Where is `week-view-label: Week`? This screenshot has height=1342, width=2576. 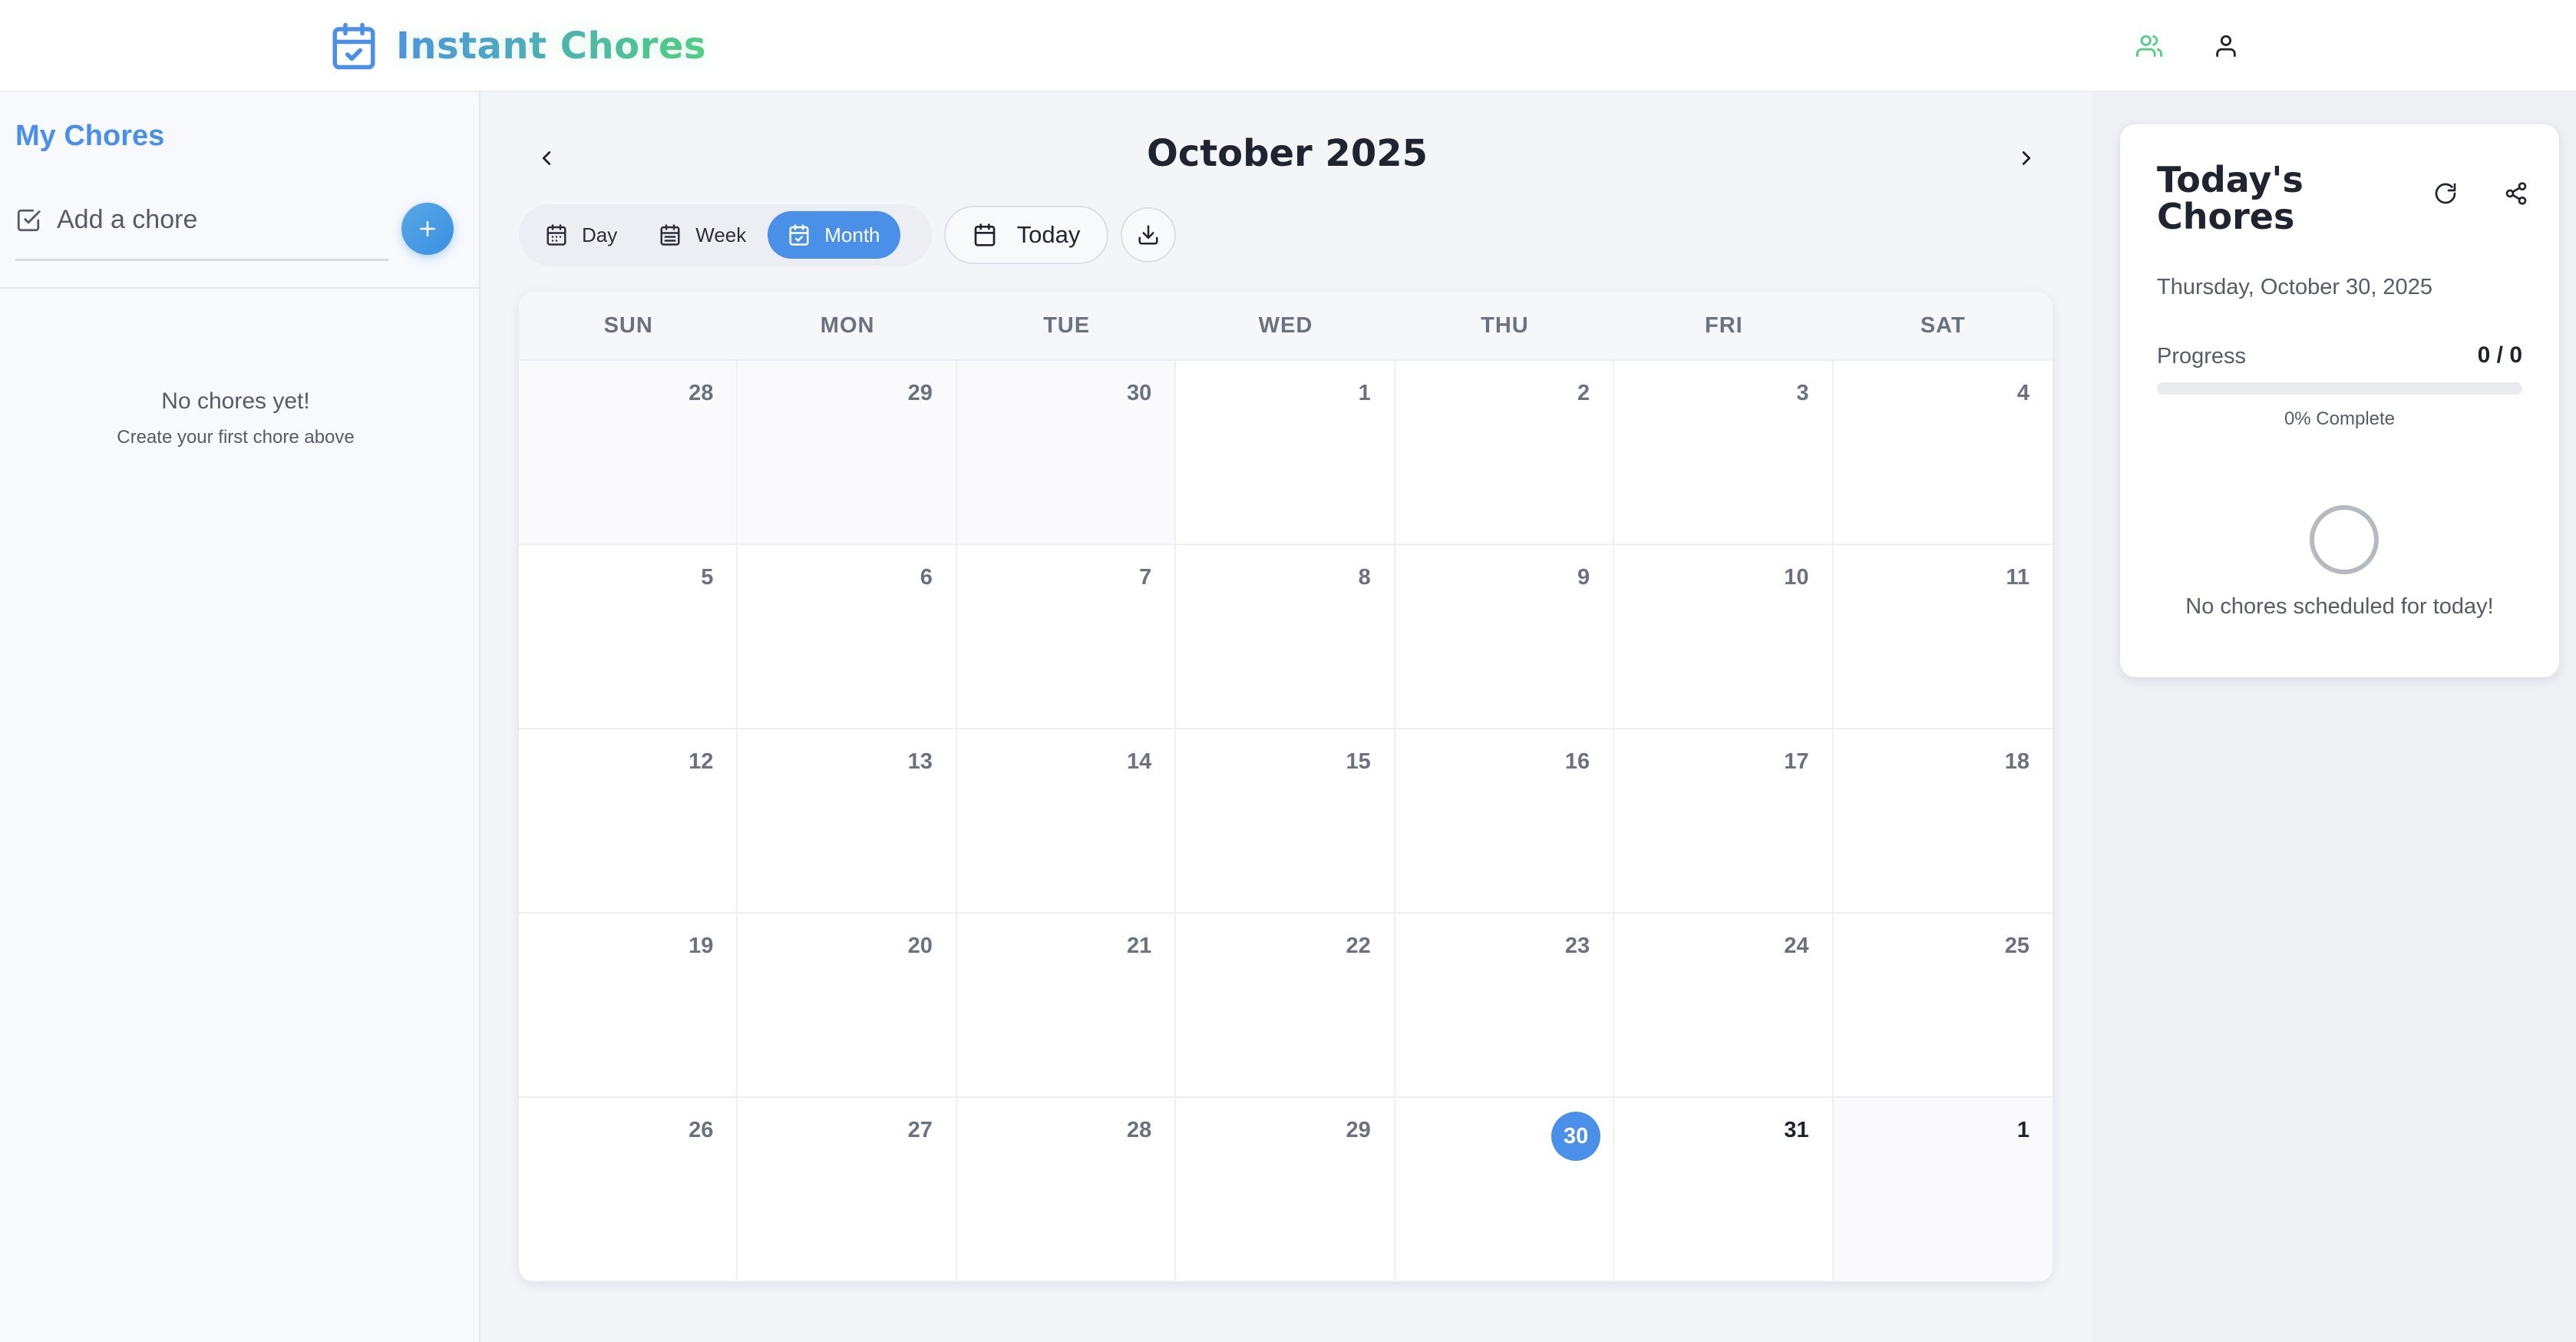 week-view-label: Week is located at coordinates (721, 235).